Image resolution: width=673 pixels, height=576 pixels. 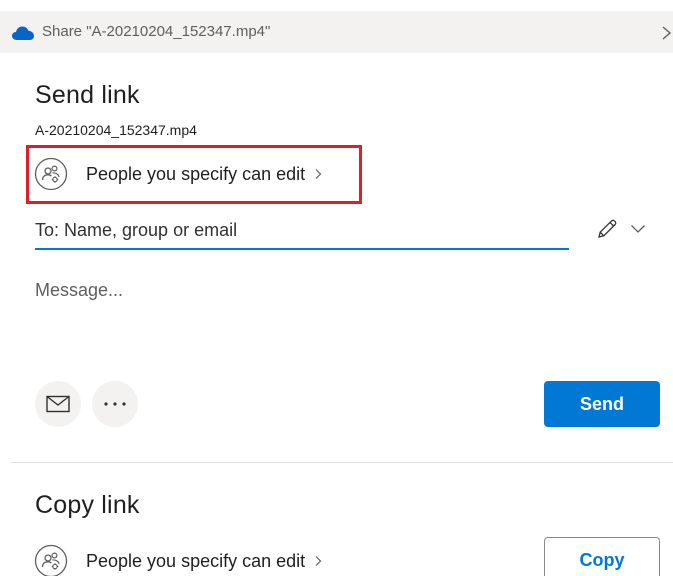 What do you see at coordinates (342, 462) in the screenshot?
I see `section-divider` at bounding box center [342, 462].